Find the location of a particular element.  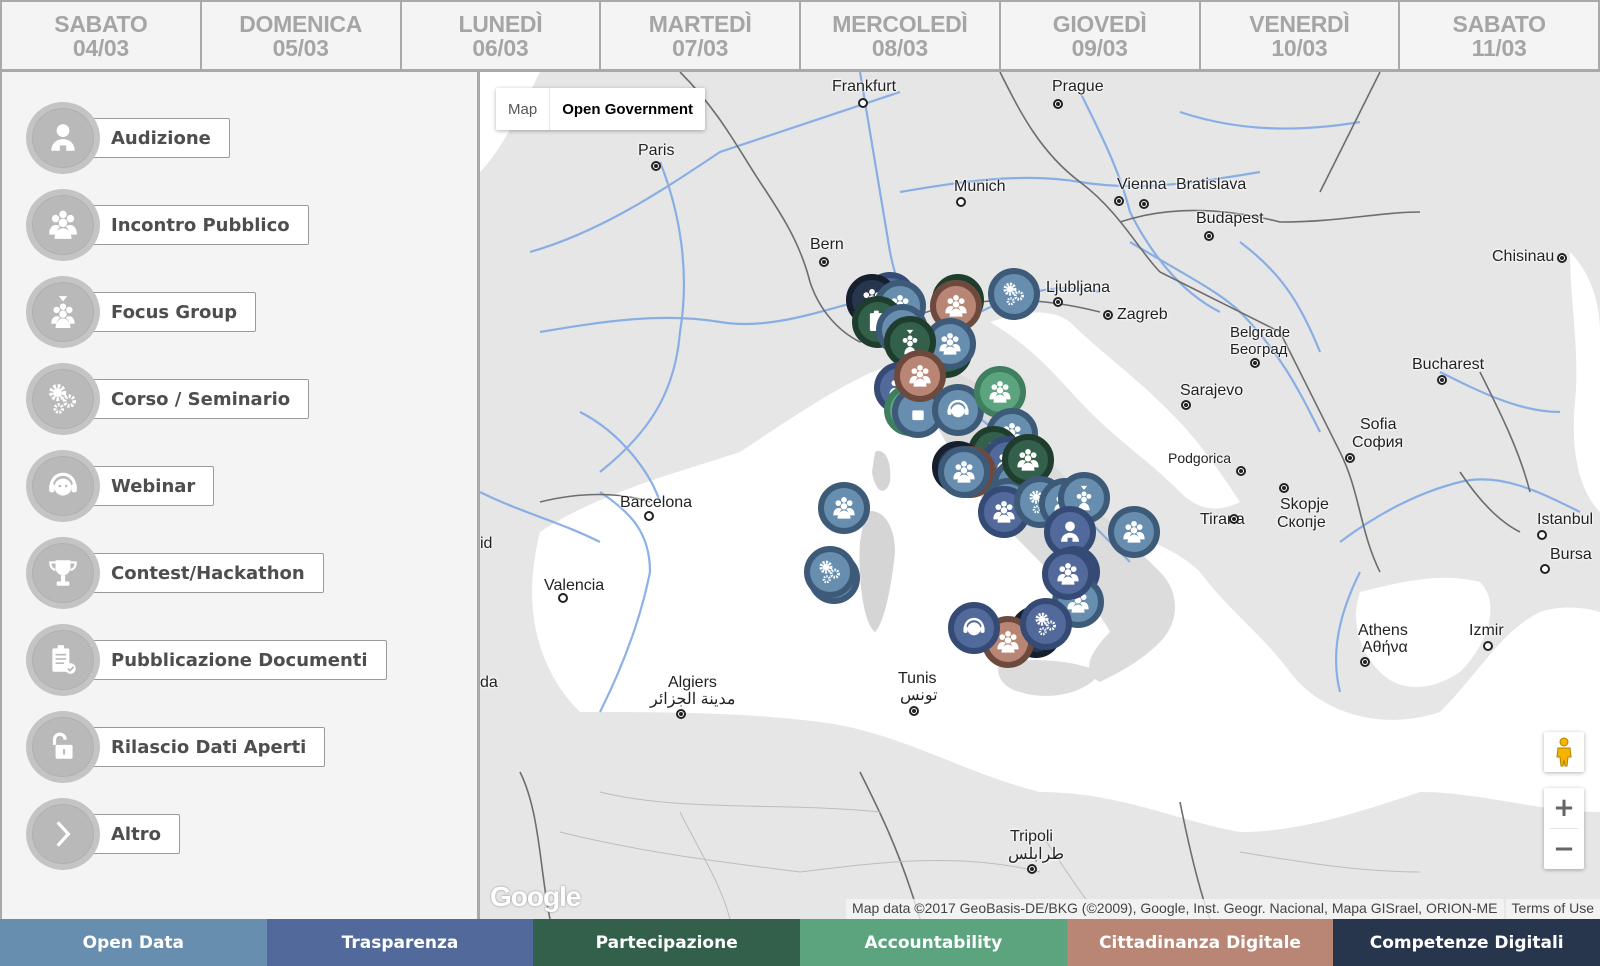

category-partecipazione: Partecipazione is located at coordinates (667, 942).